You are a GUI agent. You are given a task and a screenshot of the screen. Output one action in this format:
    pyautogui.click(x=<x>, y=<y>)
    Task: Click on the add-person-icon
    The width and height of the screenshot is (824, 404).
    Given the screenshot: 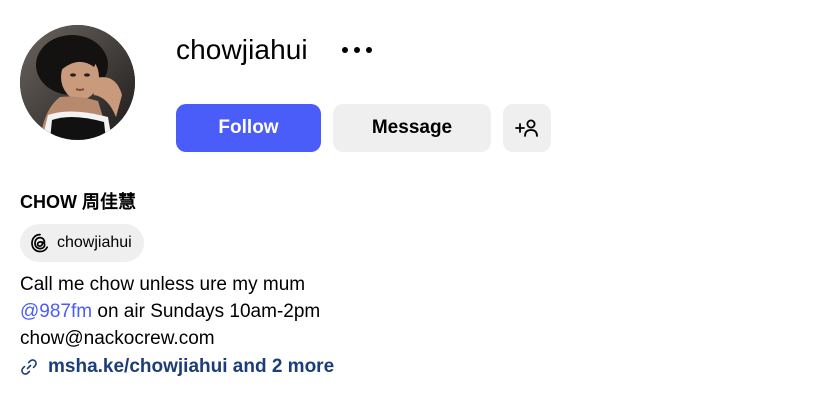 What is the action you would take?
    pyautogui.click(x=526, y=128)
    